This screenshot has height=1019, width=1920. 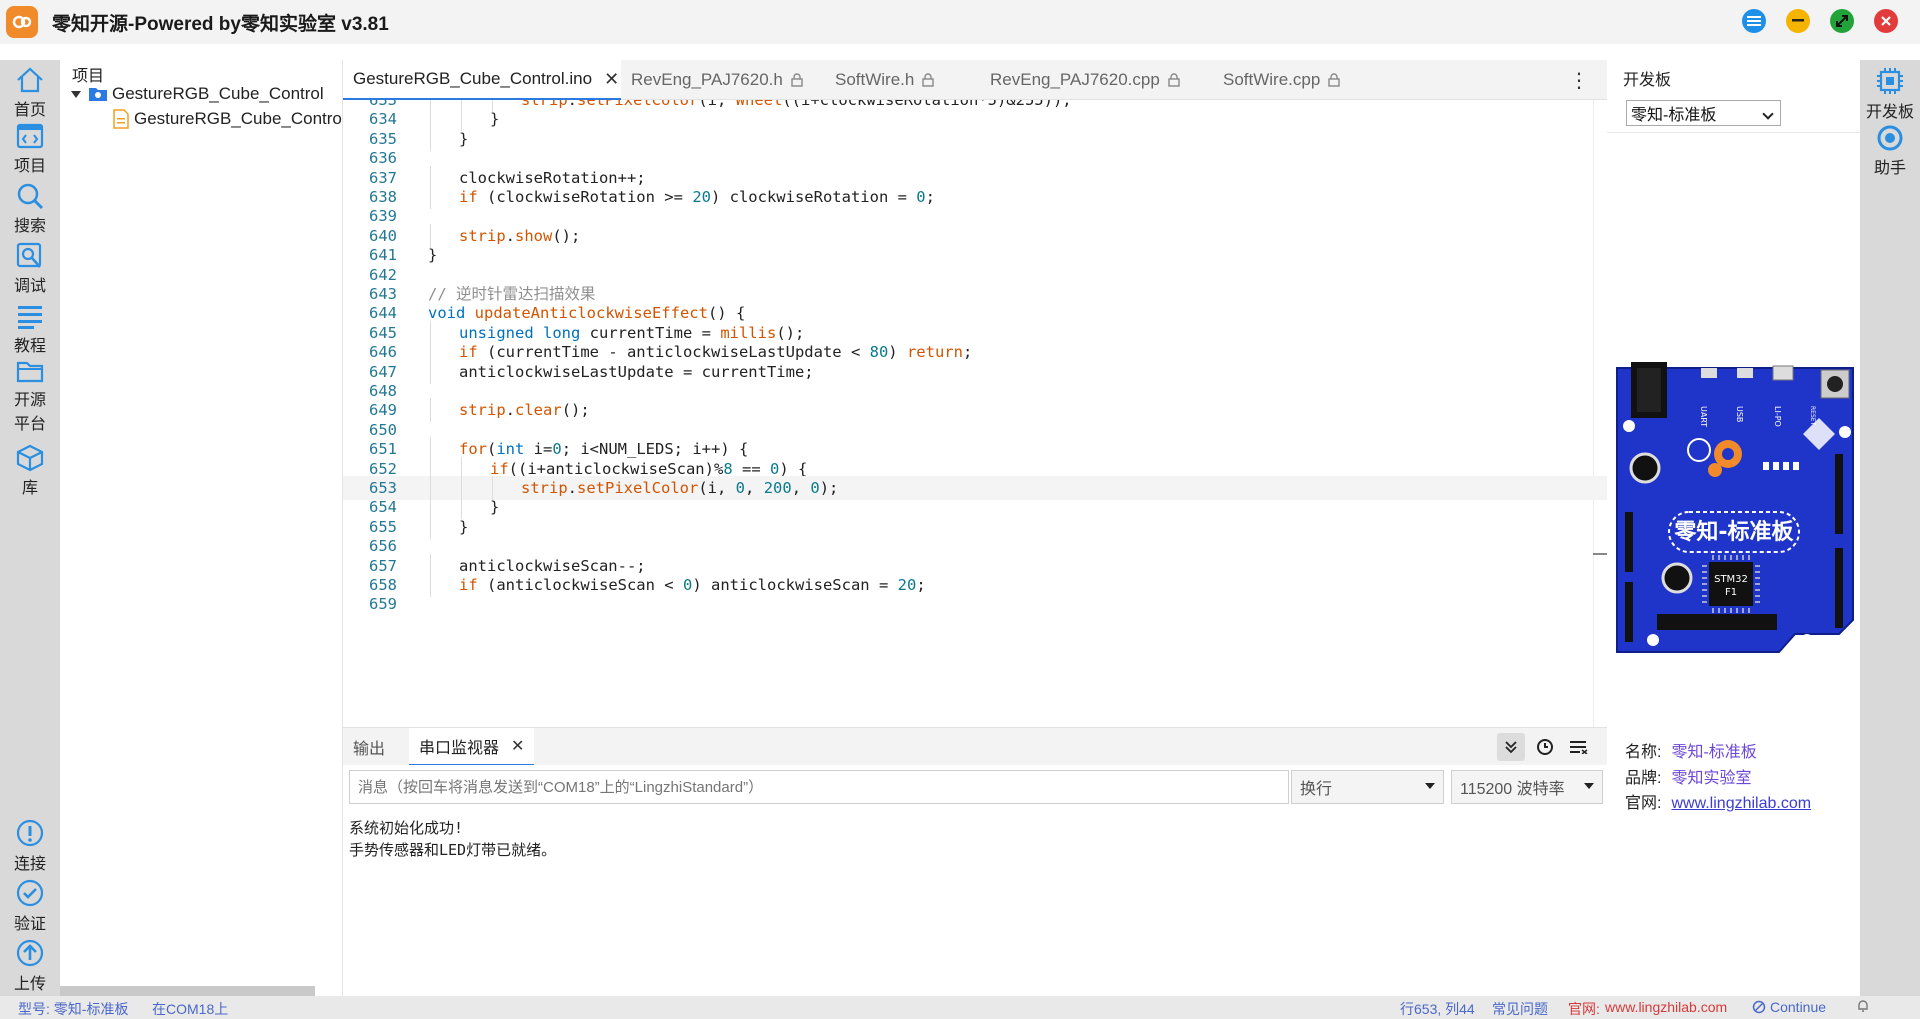 I want to click on code-token: 8, so click(x=728, y=468).